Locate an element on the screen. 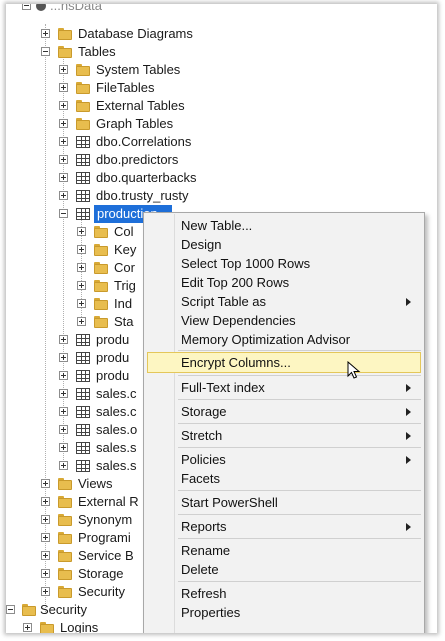 The height and width of the screenshot is (641, 445). tree-node-constraints: Cor is located at coordinates (76, 268).